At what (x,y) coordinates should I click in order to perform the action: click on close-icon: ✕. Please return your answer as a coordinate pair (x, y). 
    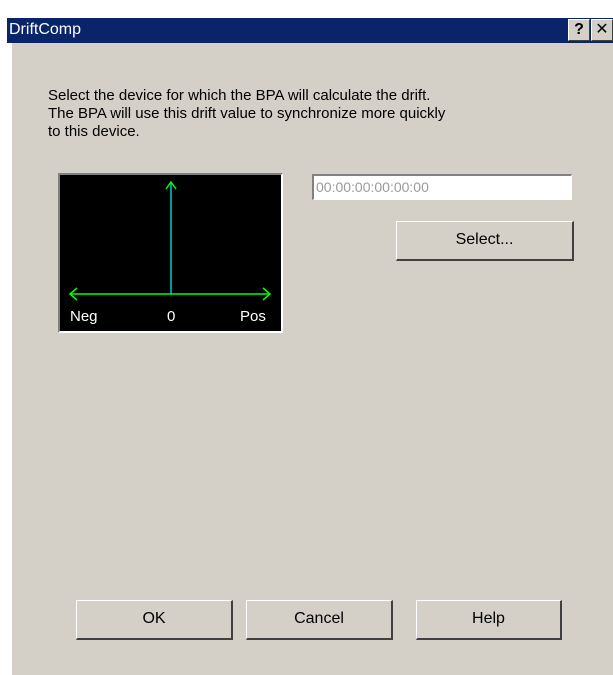
    Looking at the image, I should click on (602, 29).